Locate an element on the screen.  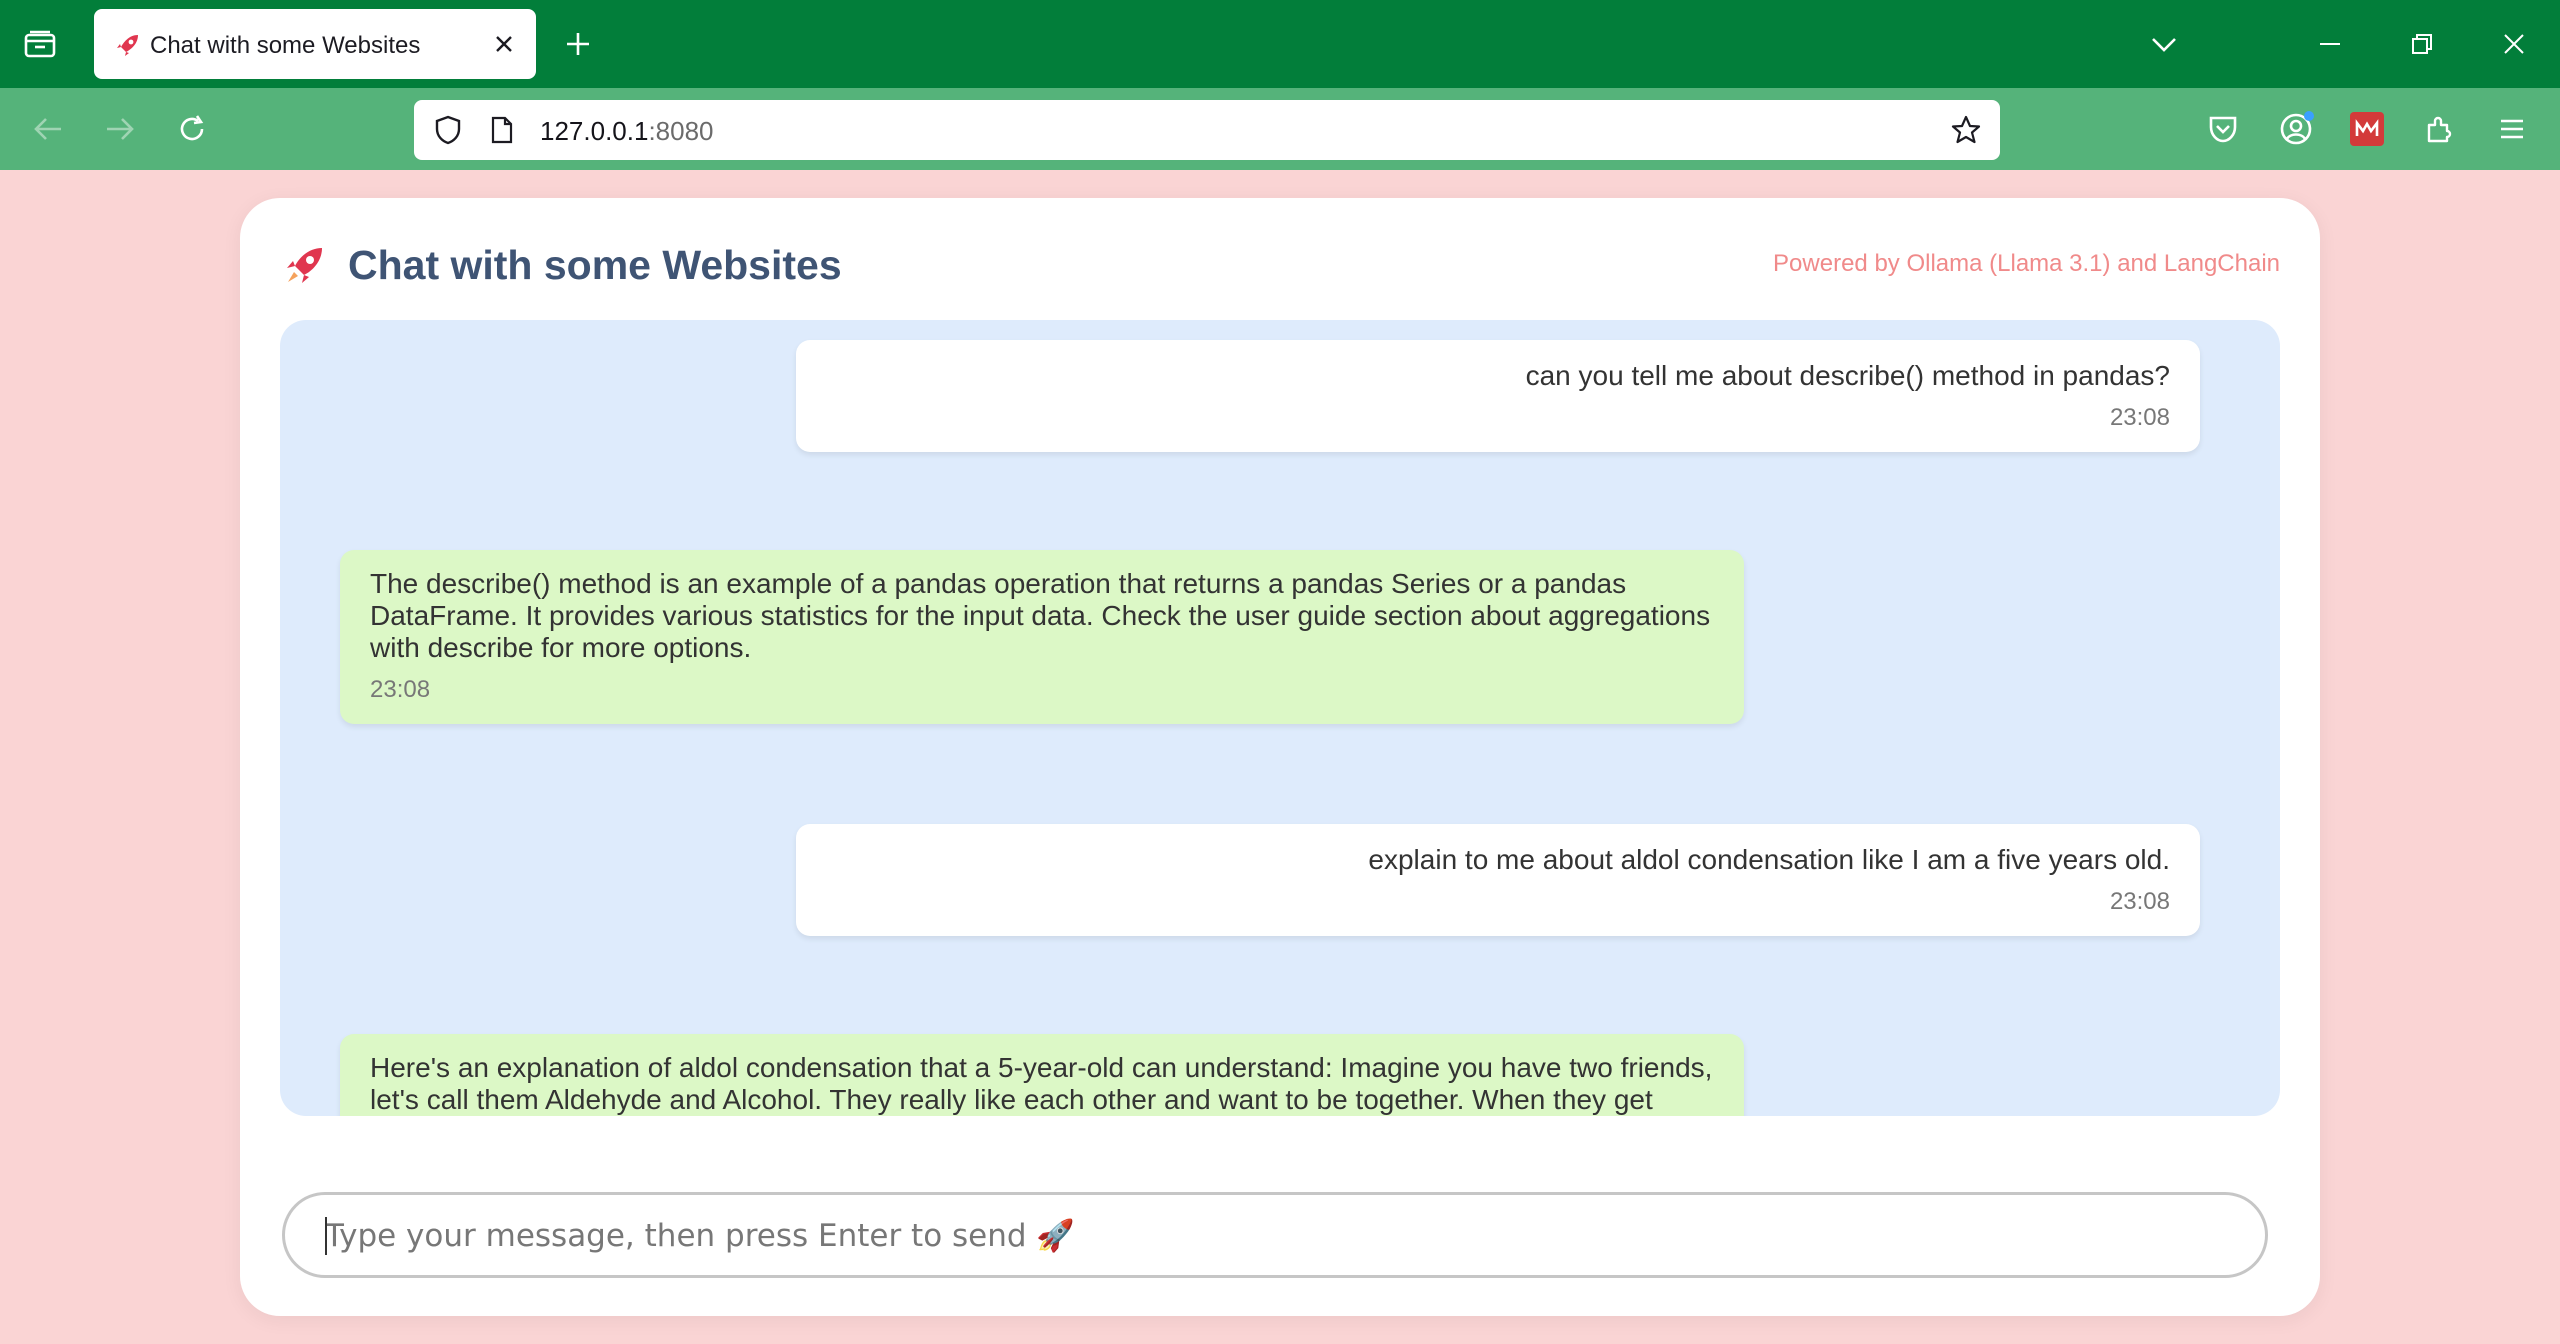
forward-arrow-icon is located at coordinates (120, 129).